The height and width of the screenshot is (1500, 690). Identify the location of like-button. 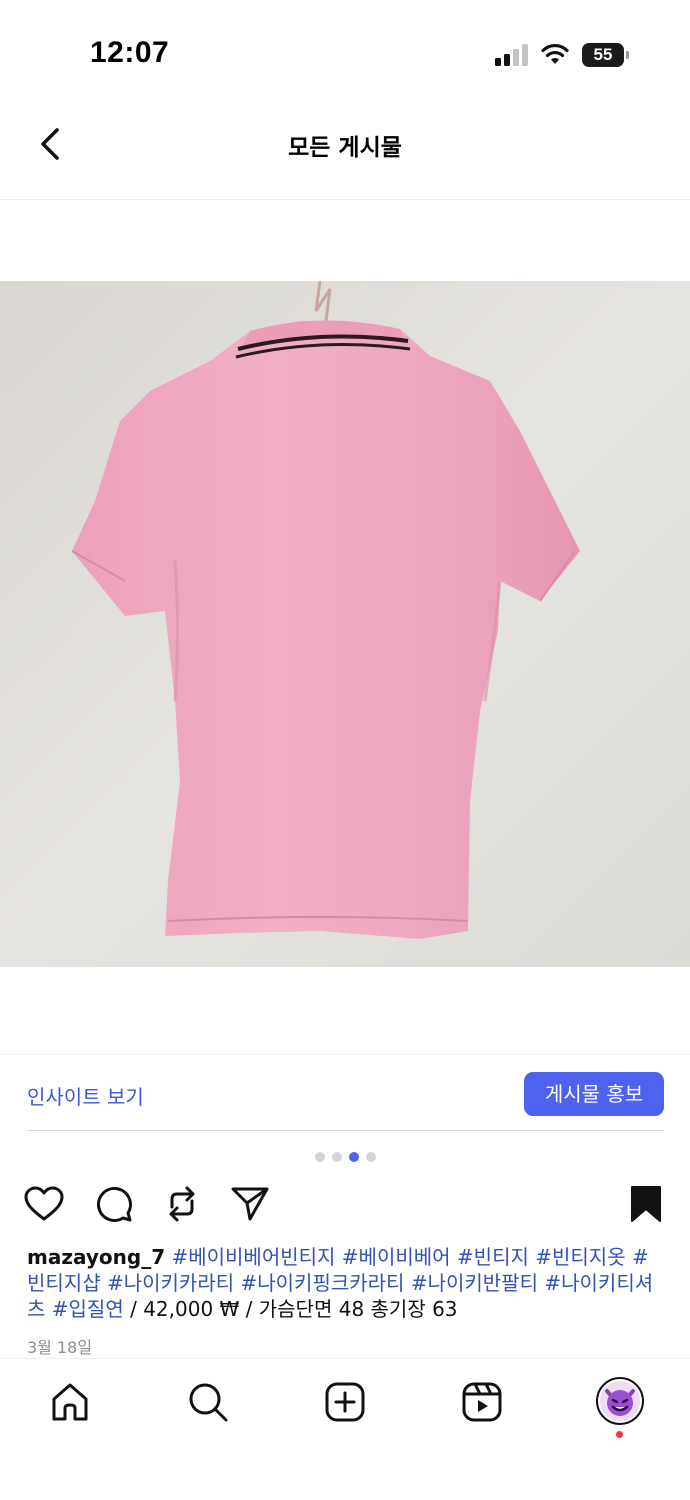
(44, 1204).